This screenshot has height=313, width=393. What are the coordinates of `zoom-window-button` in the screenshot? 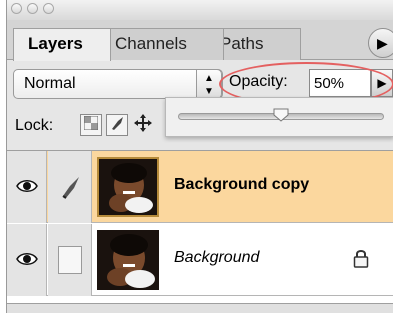 It's located at (48, 8).